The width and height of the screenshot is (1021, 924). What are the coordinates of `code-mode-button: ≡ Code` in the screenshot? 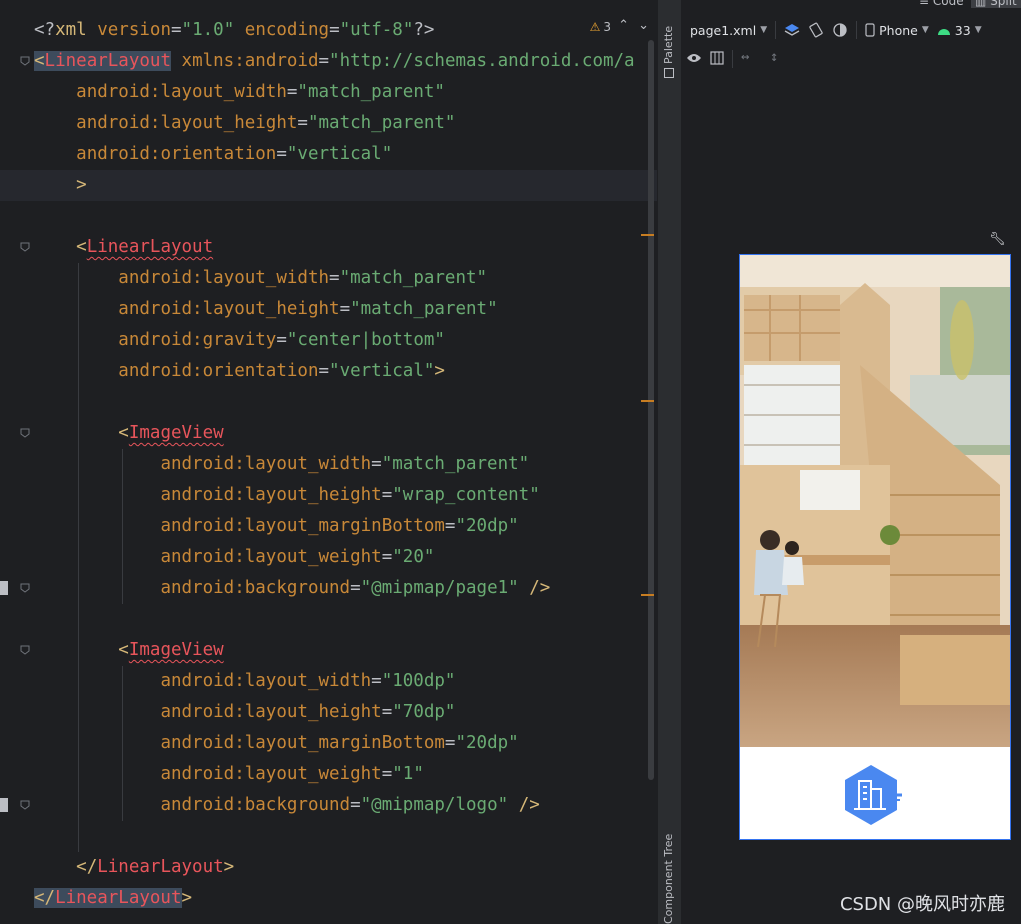 It's located at (941, 4).